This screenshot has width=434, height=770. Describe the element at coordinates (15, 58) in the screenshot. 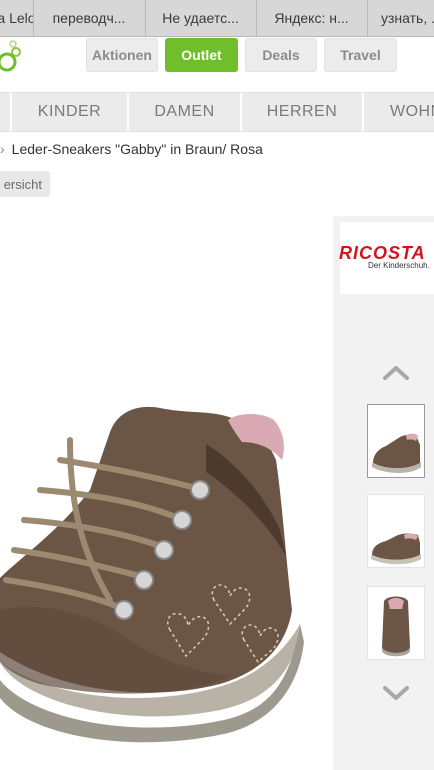

I see `site-logo` at that location.